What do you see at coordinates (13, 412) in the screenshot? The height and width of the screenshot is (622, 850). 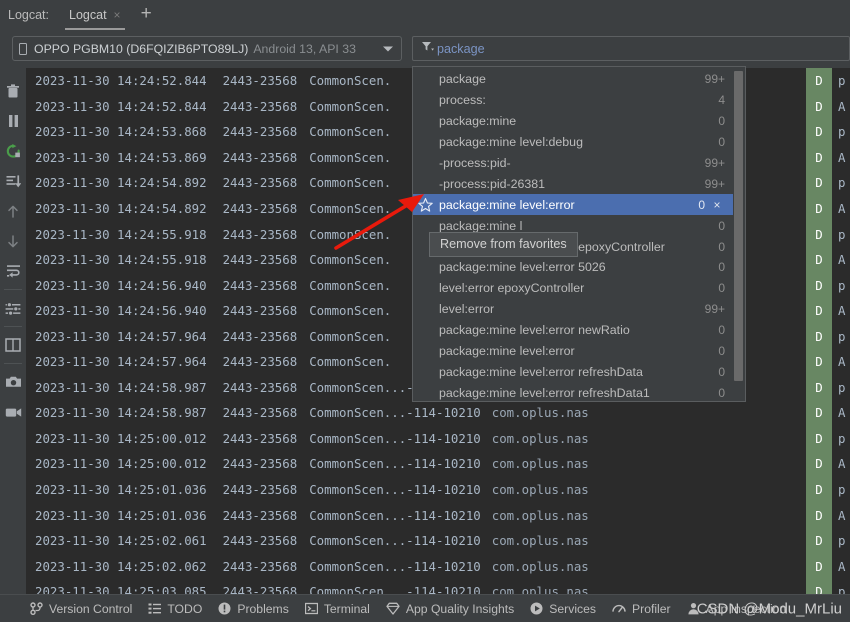 I see `screen-record-icon` at bounding box center [13, 412].